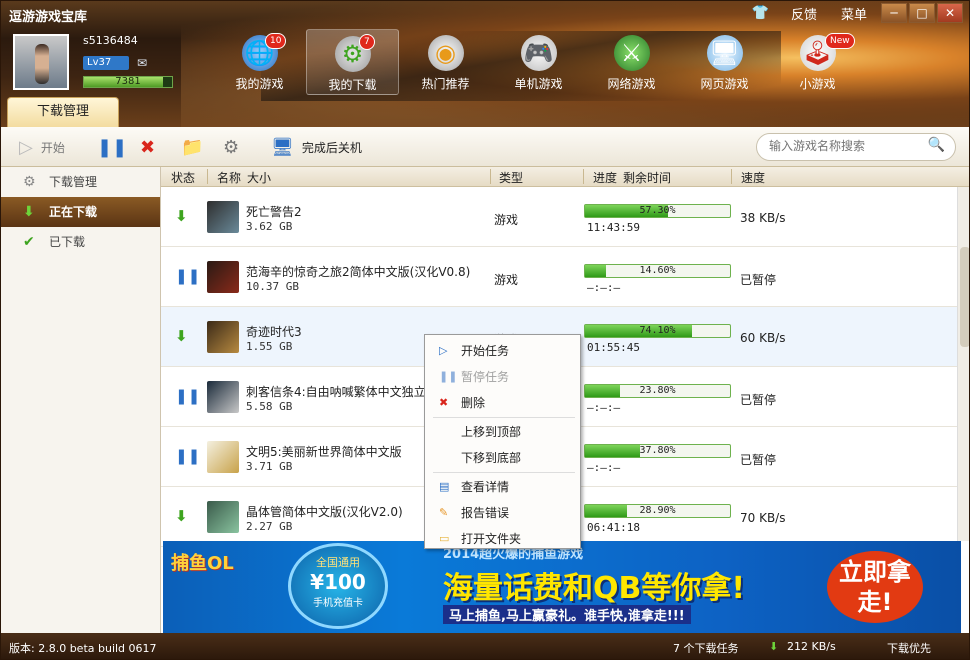 Image resolution: width=970 pixels, height=660 pixels. What do you see at coordinates (657, 391) in the screenshot?
I see `progress-bar: 23.80%` at bounding box center [657, 391].